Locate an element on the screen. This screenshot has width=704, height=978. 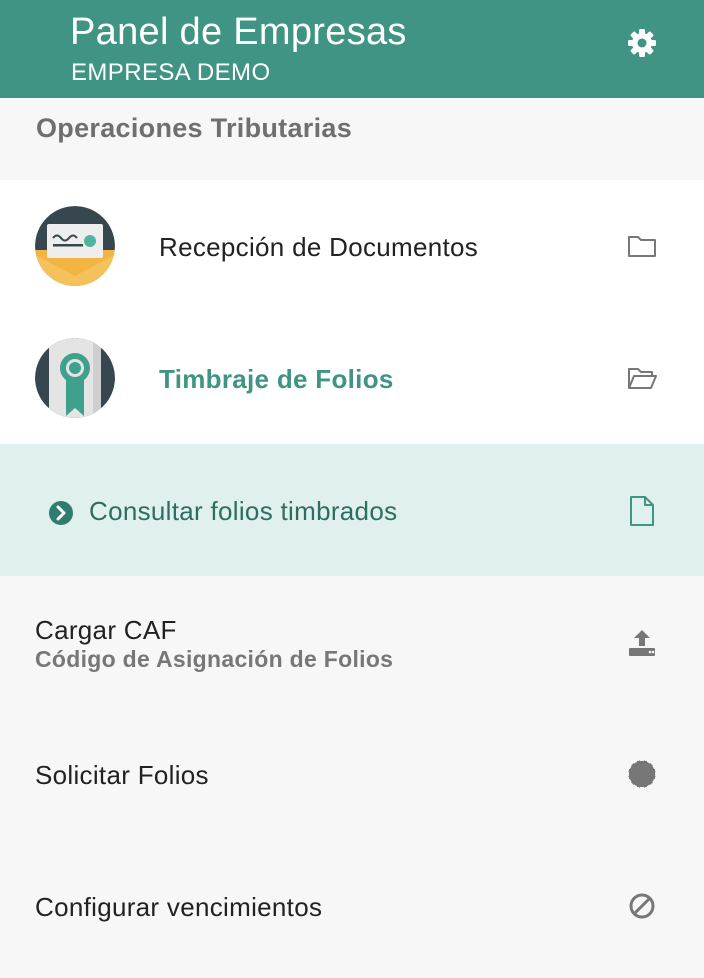
submenu-item-label: Solicitar Folios is located at coordinates (122, 775).